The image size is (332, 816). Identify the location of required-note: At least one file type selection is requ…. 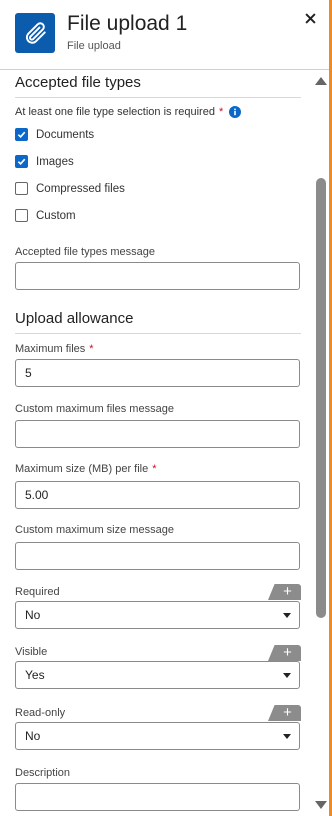
(128, 112).